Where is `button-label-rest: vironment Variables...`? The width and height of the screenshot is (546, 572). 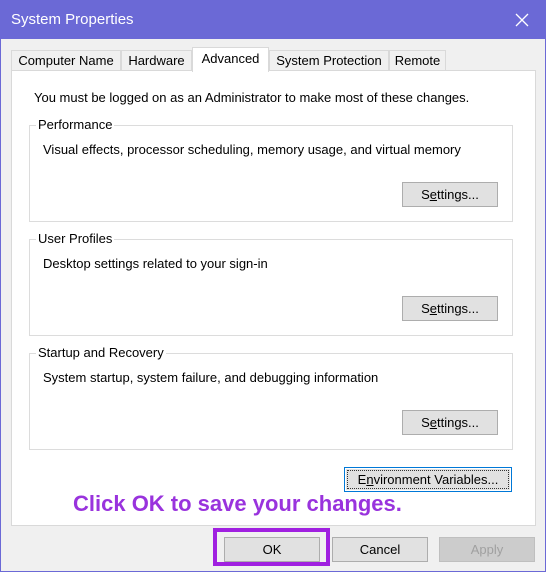
button-label-rest: vironment Variables... is located at coordinates (436, 479).